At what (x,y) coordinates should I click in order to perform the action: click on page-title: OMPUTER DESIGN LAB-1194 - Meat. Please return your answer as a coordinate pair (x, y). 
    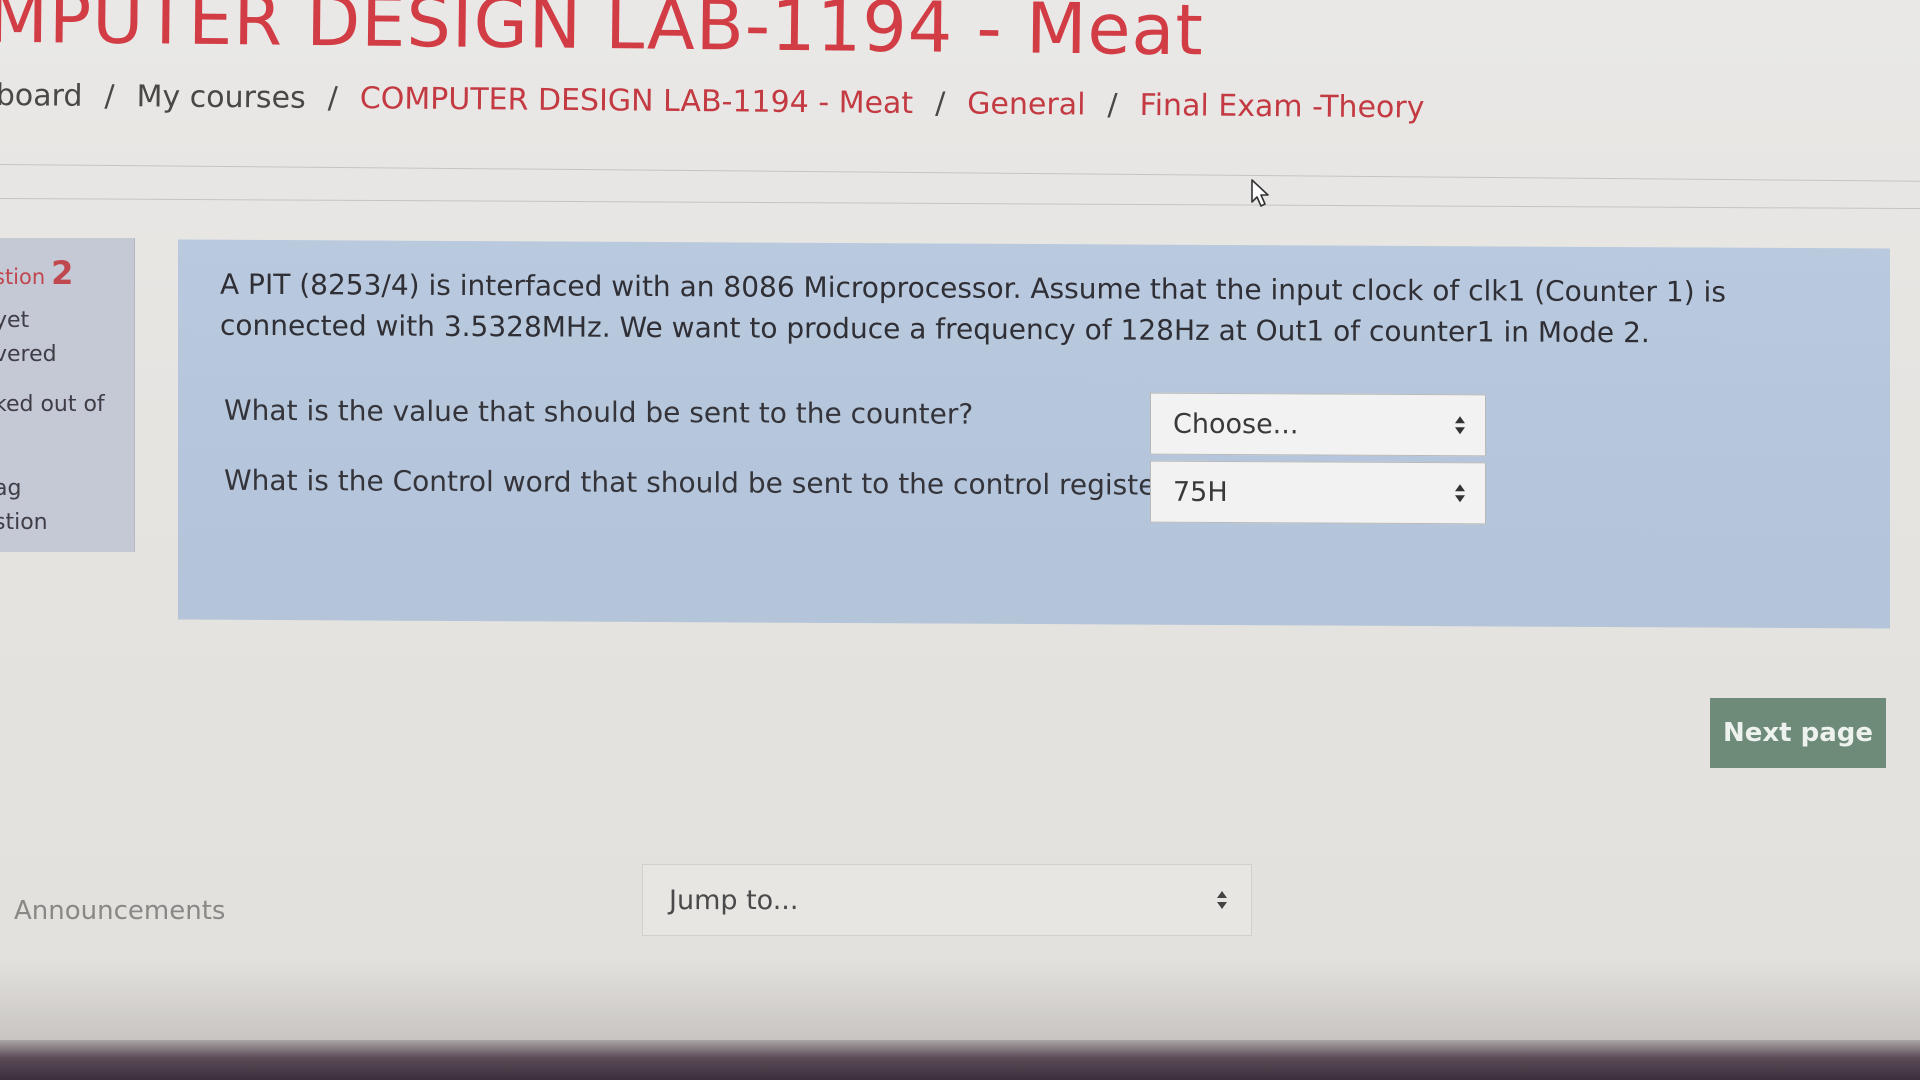
    Looking at the image, I should click on (602, 36).